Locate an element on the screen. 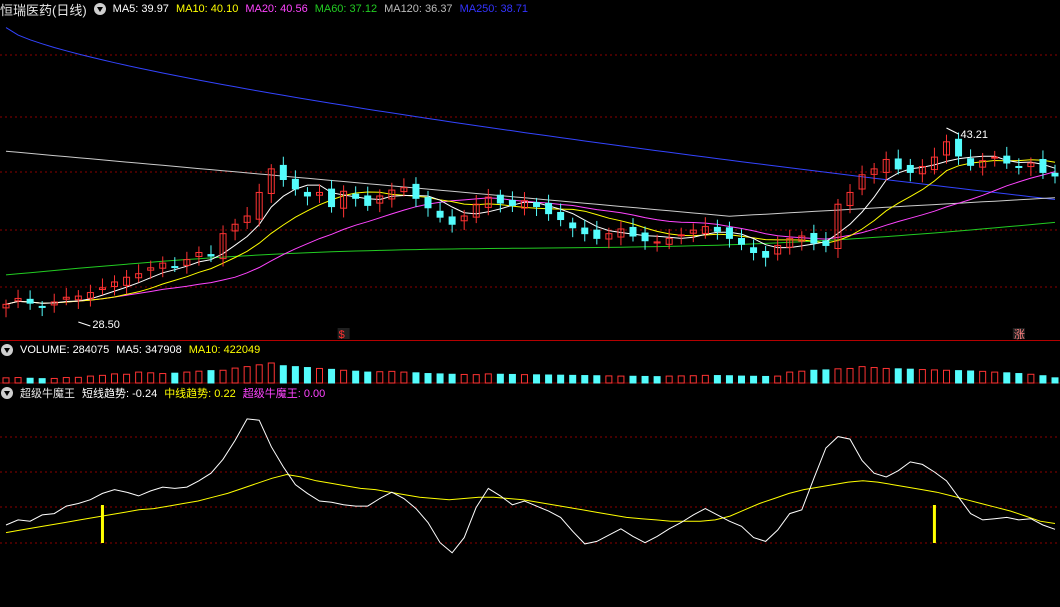 This screenshot has height=607, width=1060. low-marker is located at coordinates (84, 324).